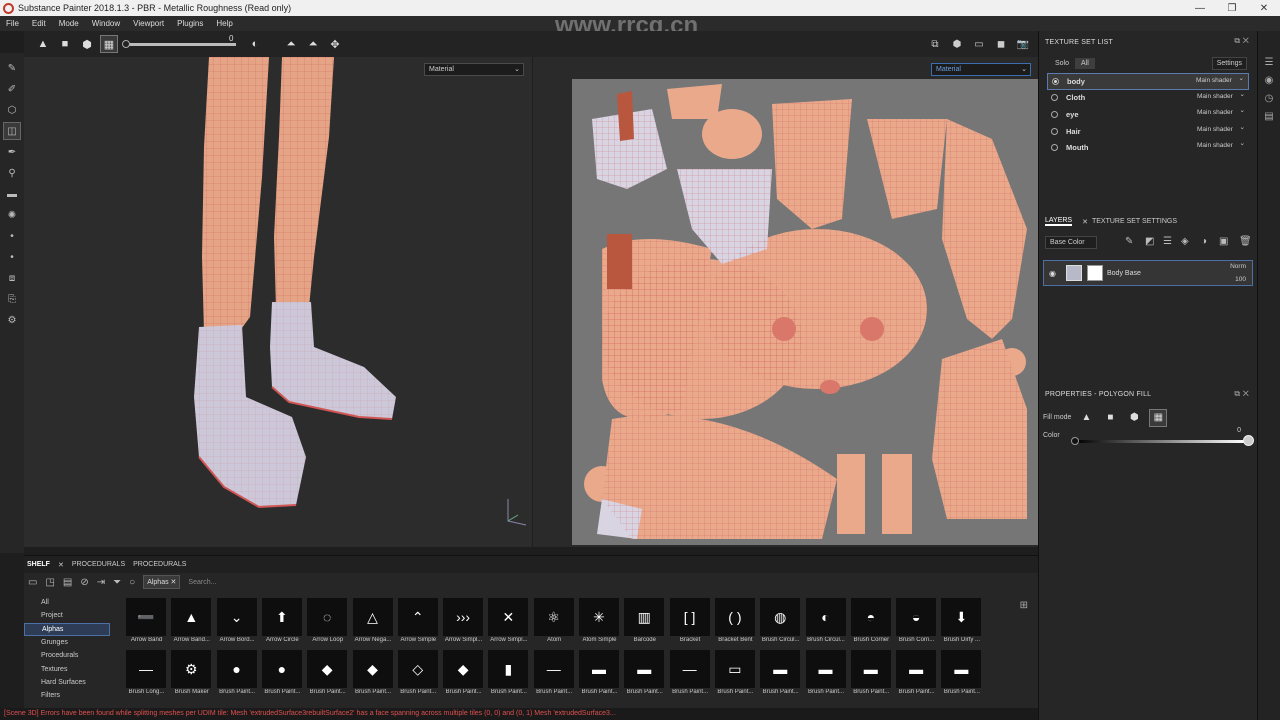  I want to click on viewport-3d-channel-dropdown: Material ⌄, so click(474, 69).